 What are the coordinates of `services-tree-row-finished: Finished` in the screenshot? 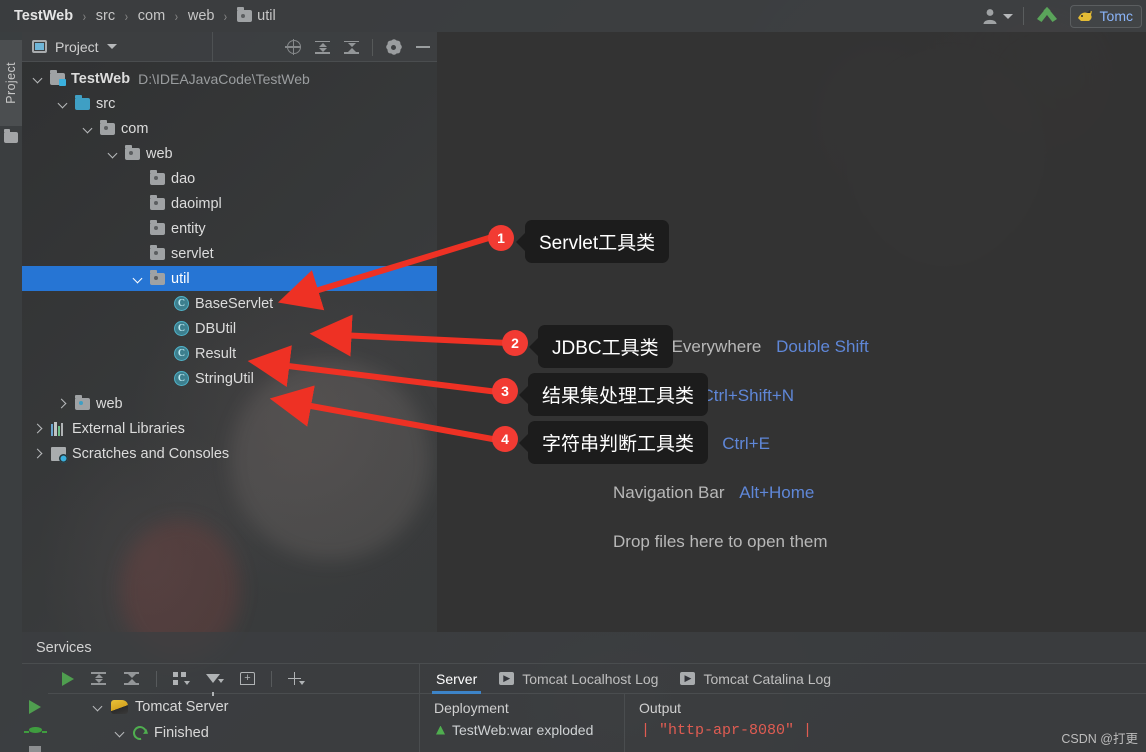 It's located at (233, 733).